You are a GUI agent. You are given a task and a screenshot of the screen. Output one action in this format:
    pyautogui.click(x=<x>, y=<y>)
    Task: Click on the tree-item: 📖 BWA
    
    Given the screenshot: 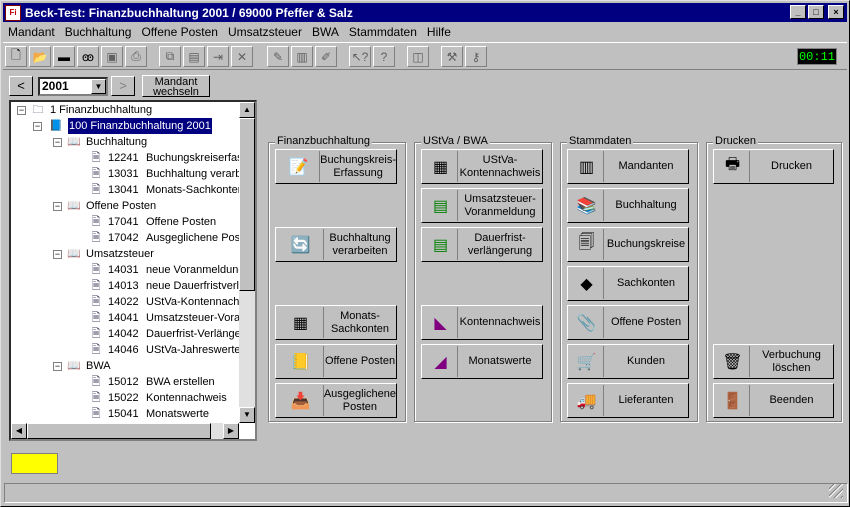 What is the action you would take?
    pyautogui.click(x=88, y=366)
    